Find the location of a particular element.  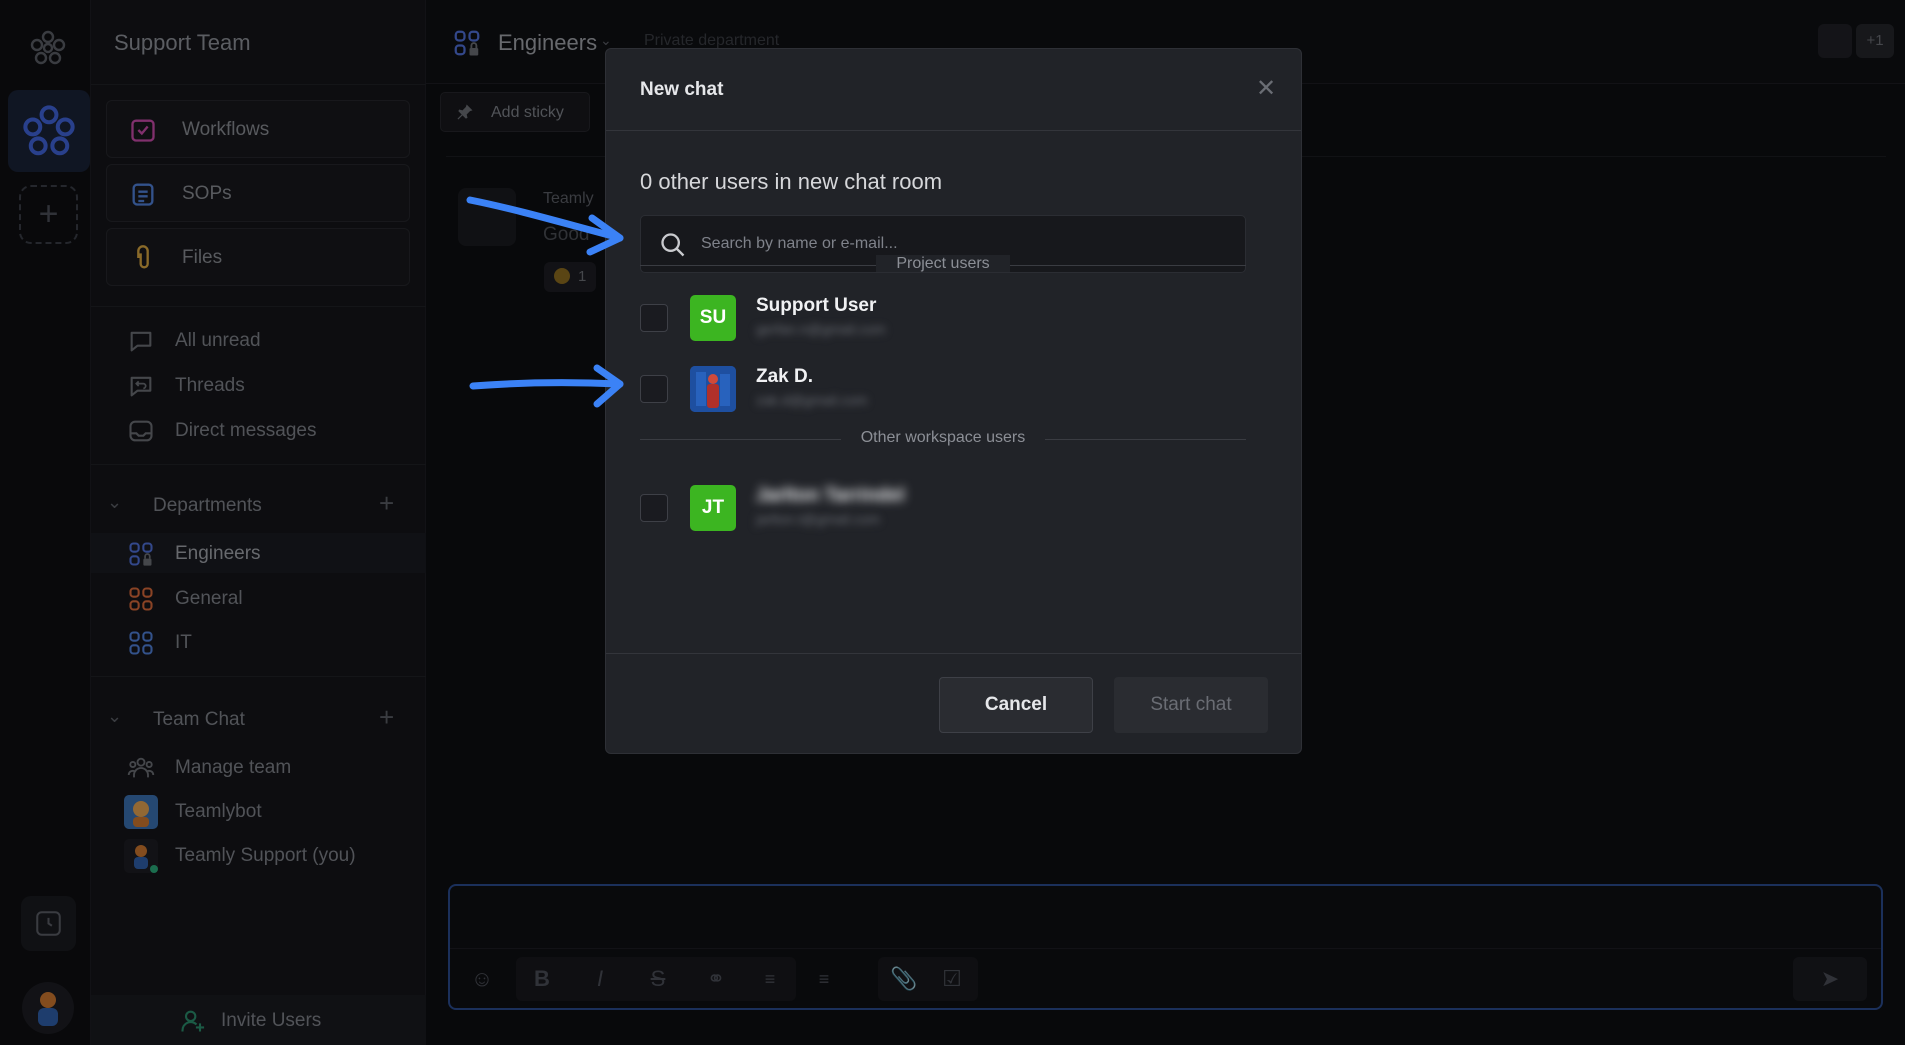

other-users-label: Other workspace users is located at coordinates (943, 439).